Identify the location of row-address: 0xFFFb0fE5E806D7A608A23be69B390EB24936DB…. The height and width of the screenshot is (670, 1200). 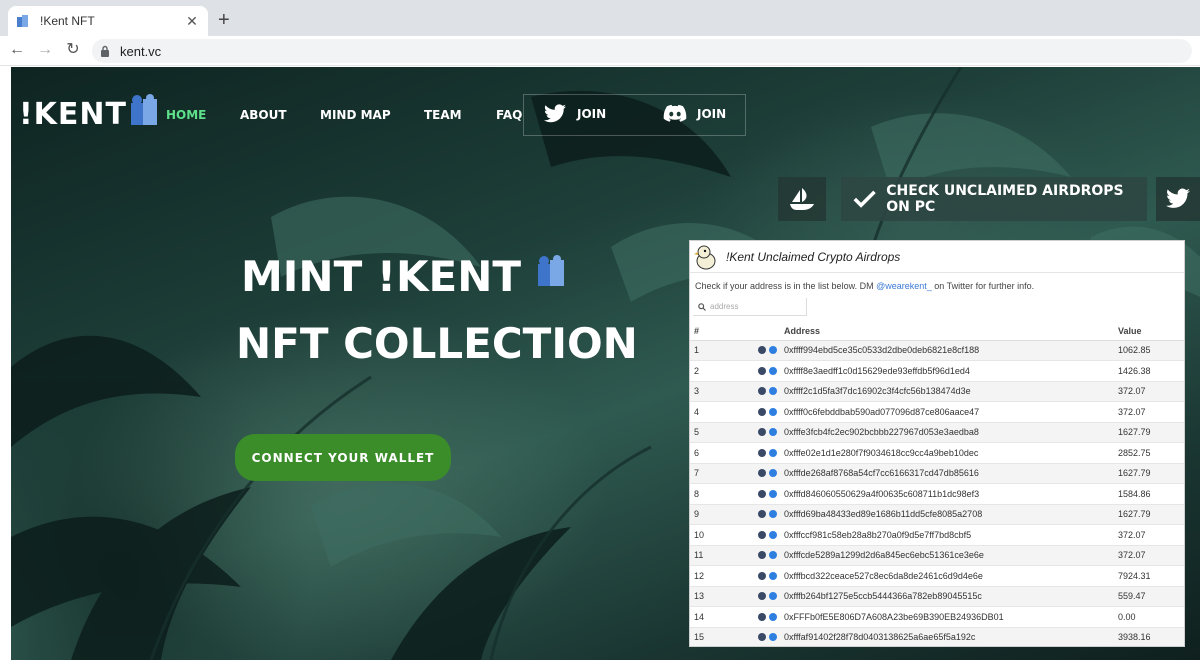
(950, 617).